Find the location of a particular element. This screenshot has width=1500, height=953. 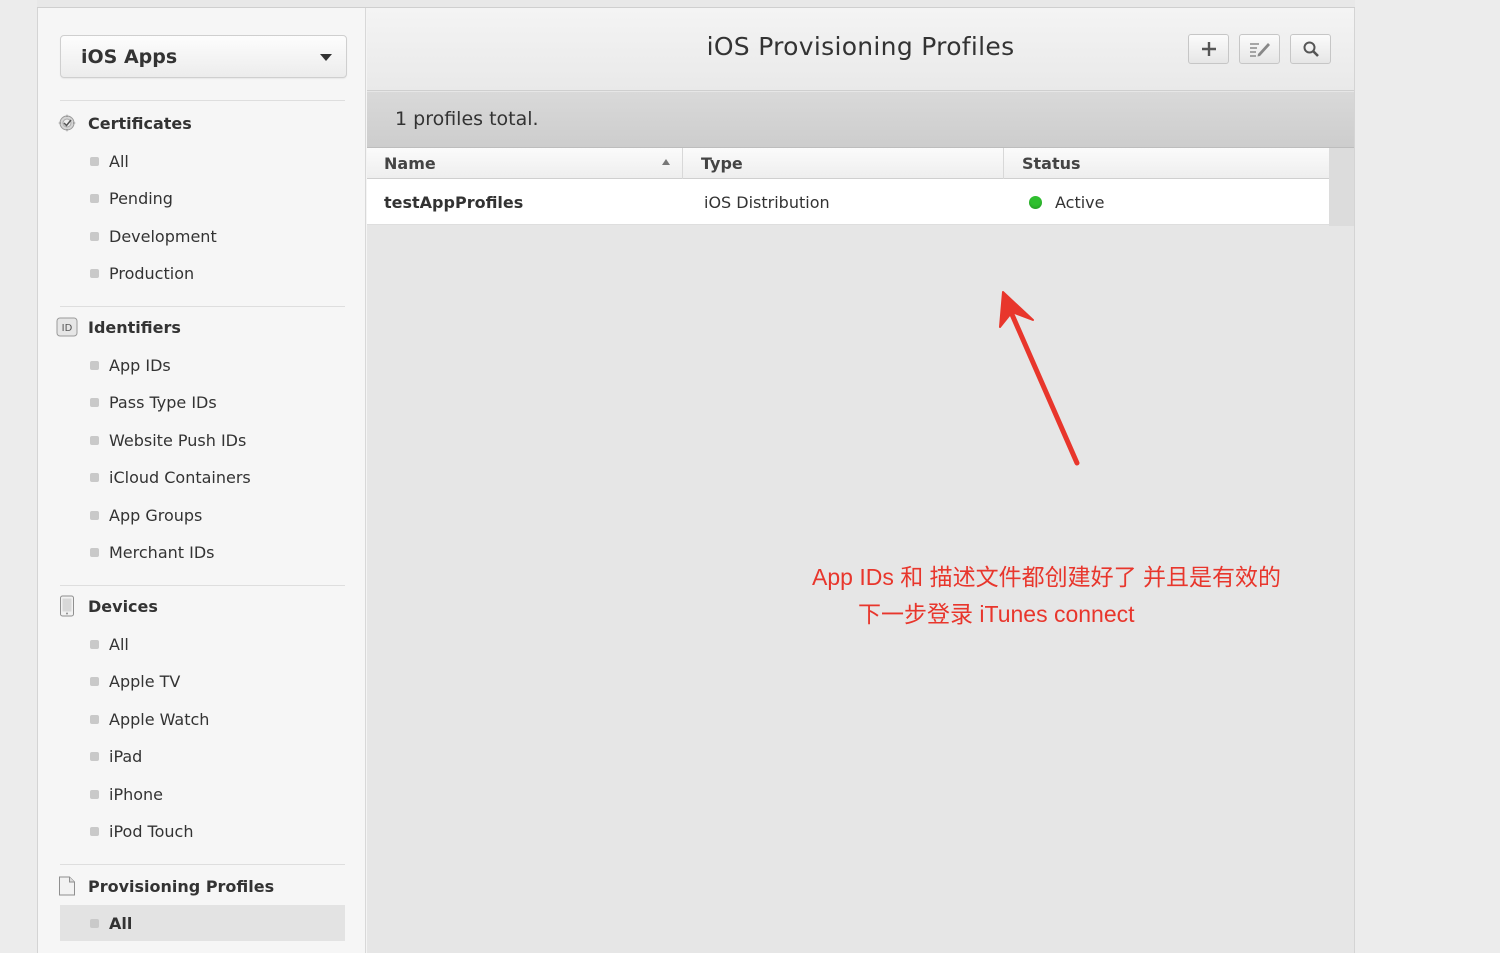

sidebar-item-icloud-containers: iCloud Containers is located at coordinates (202, 477).